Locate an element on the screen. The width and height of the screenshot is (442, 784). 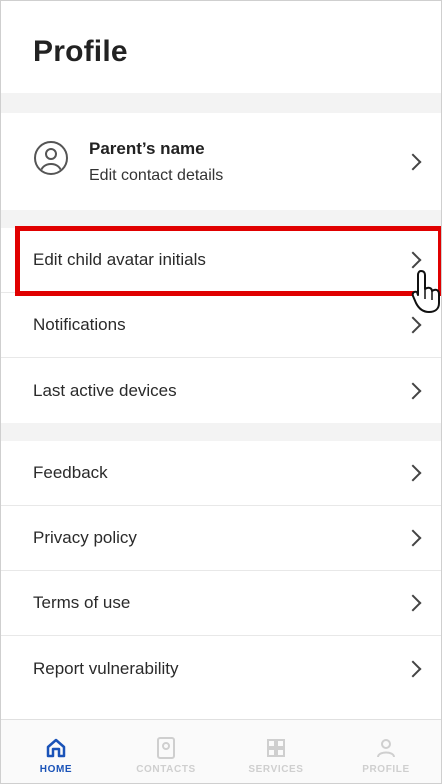
tab-home: HOME is located at coordinates (56, 751).